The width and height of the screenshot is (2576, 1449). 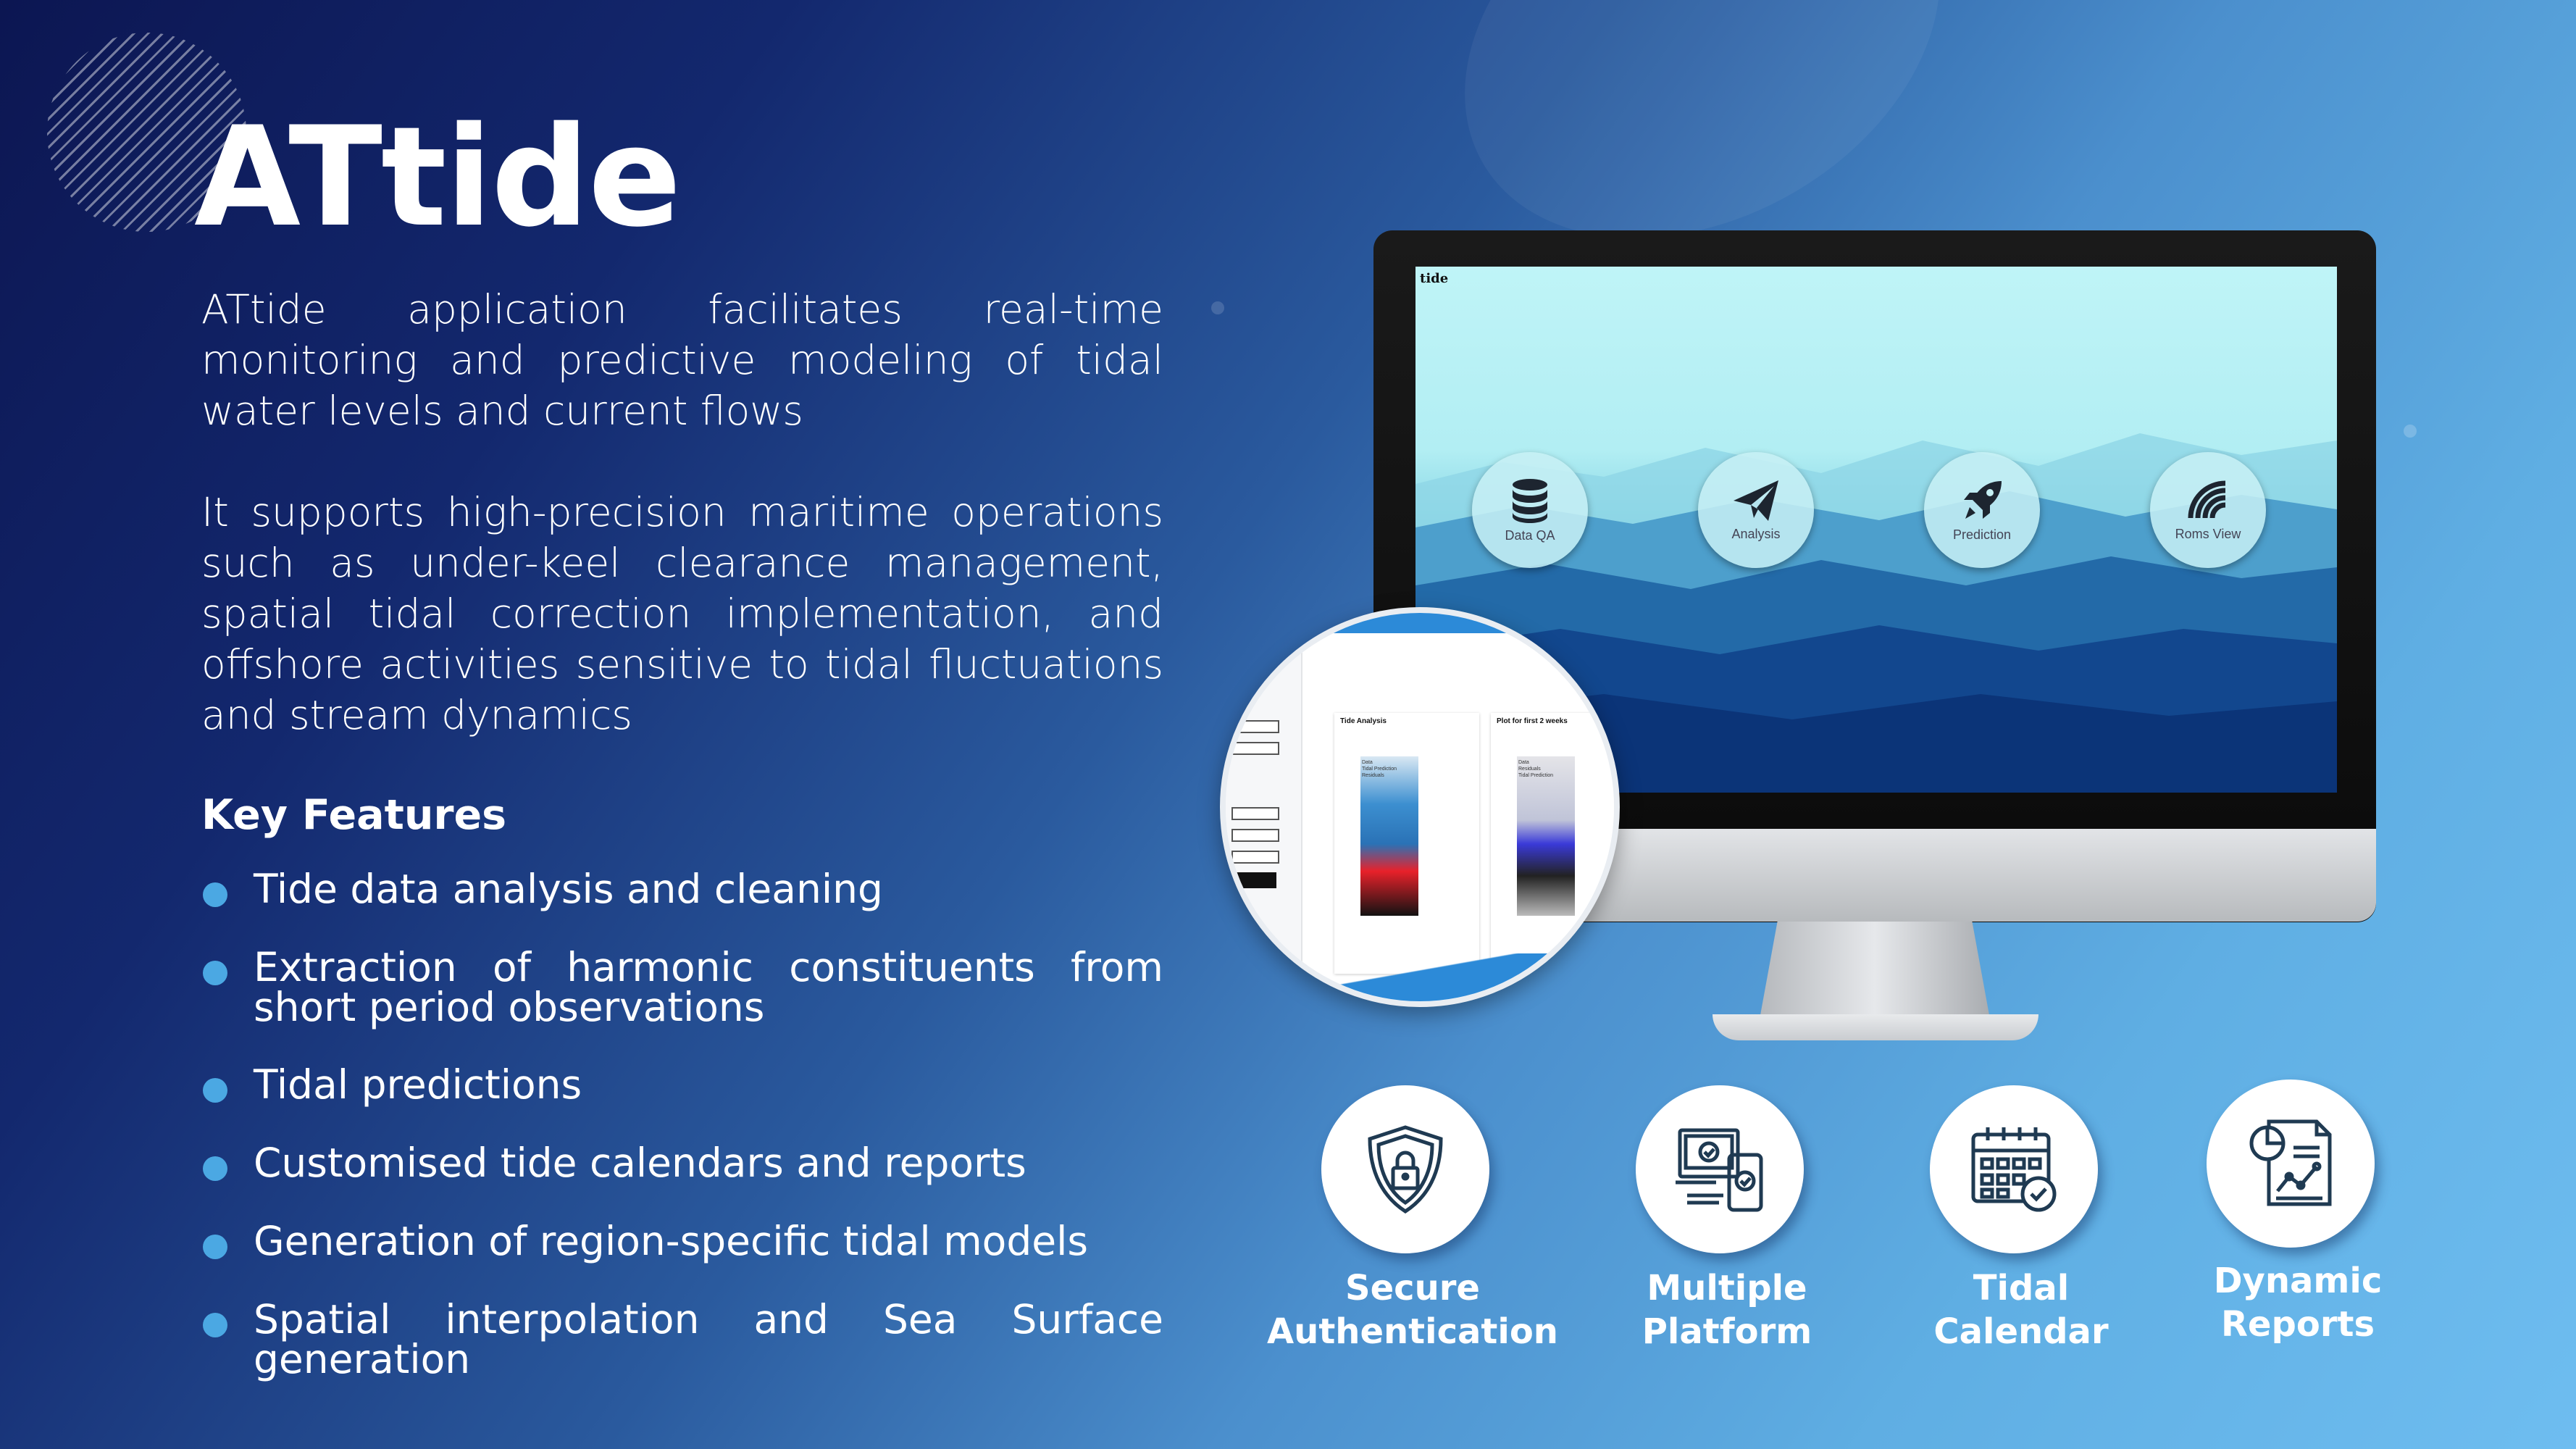 What do you see at coordinates (1983, 500) in the screenshot?
I see `rocket-icon` at bounding box center [1983, 500].